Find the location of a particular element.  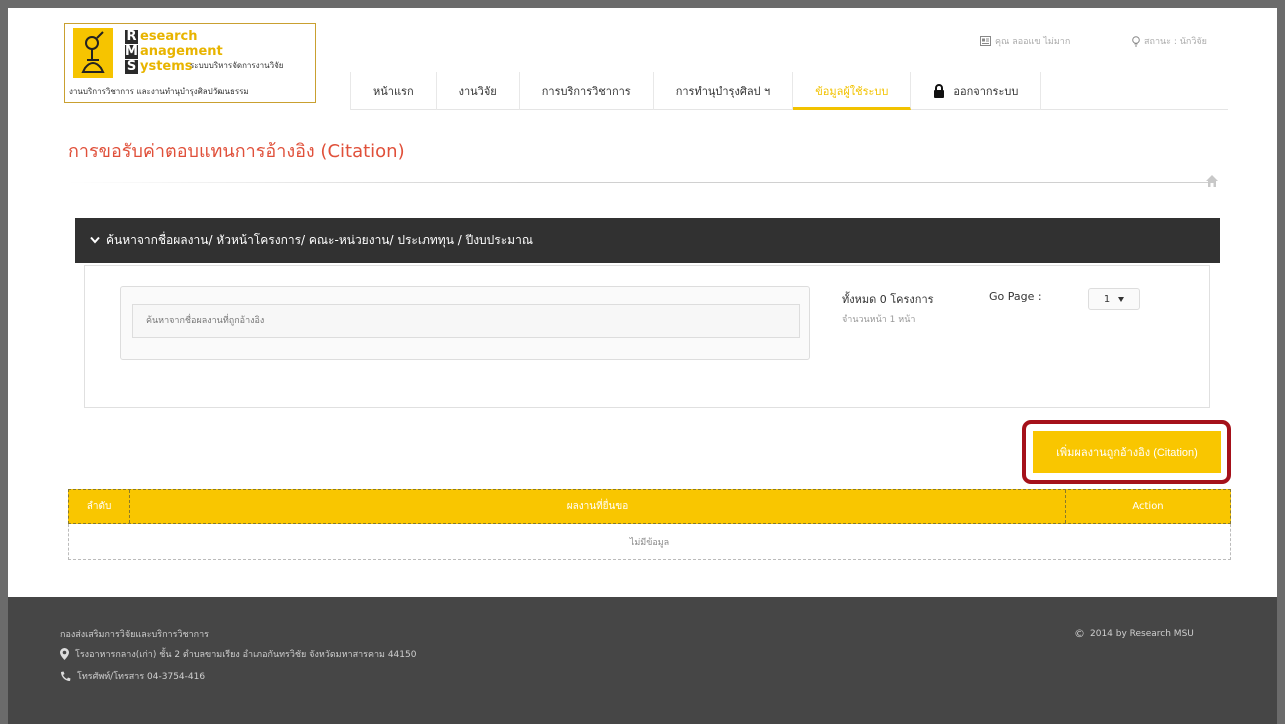

nav-label: การบริการวิชาการ is located at coordinates (586, 91).